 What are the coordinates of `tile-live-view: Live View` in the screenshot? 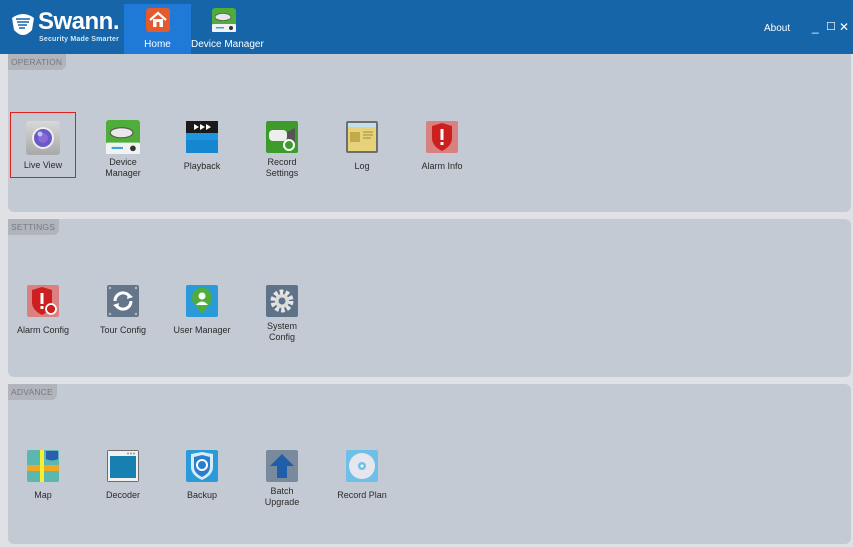 It's located at (43, 145).